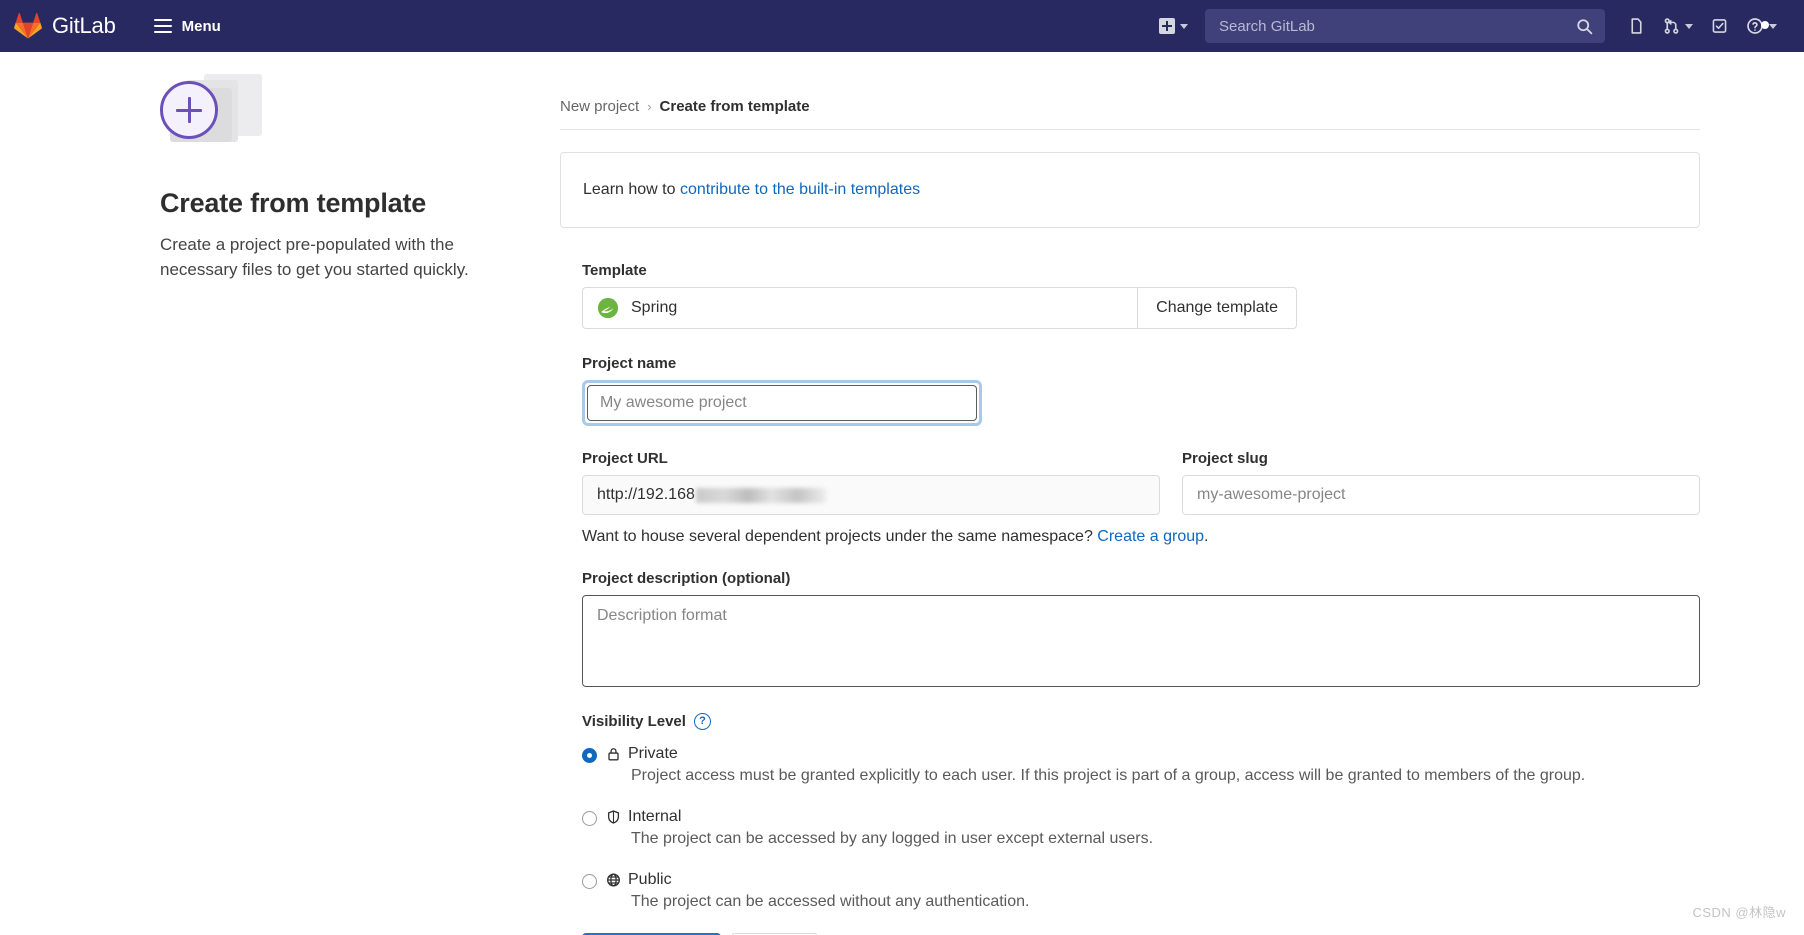 This screenshot has height=935, width=1804. What do you see at coordinates (84, 25) in the screenshot?
I see `gitlab-brand-text: GitLab` at bounding box center [84, 25].